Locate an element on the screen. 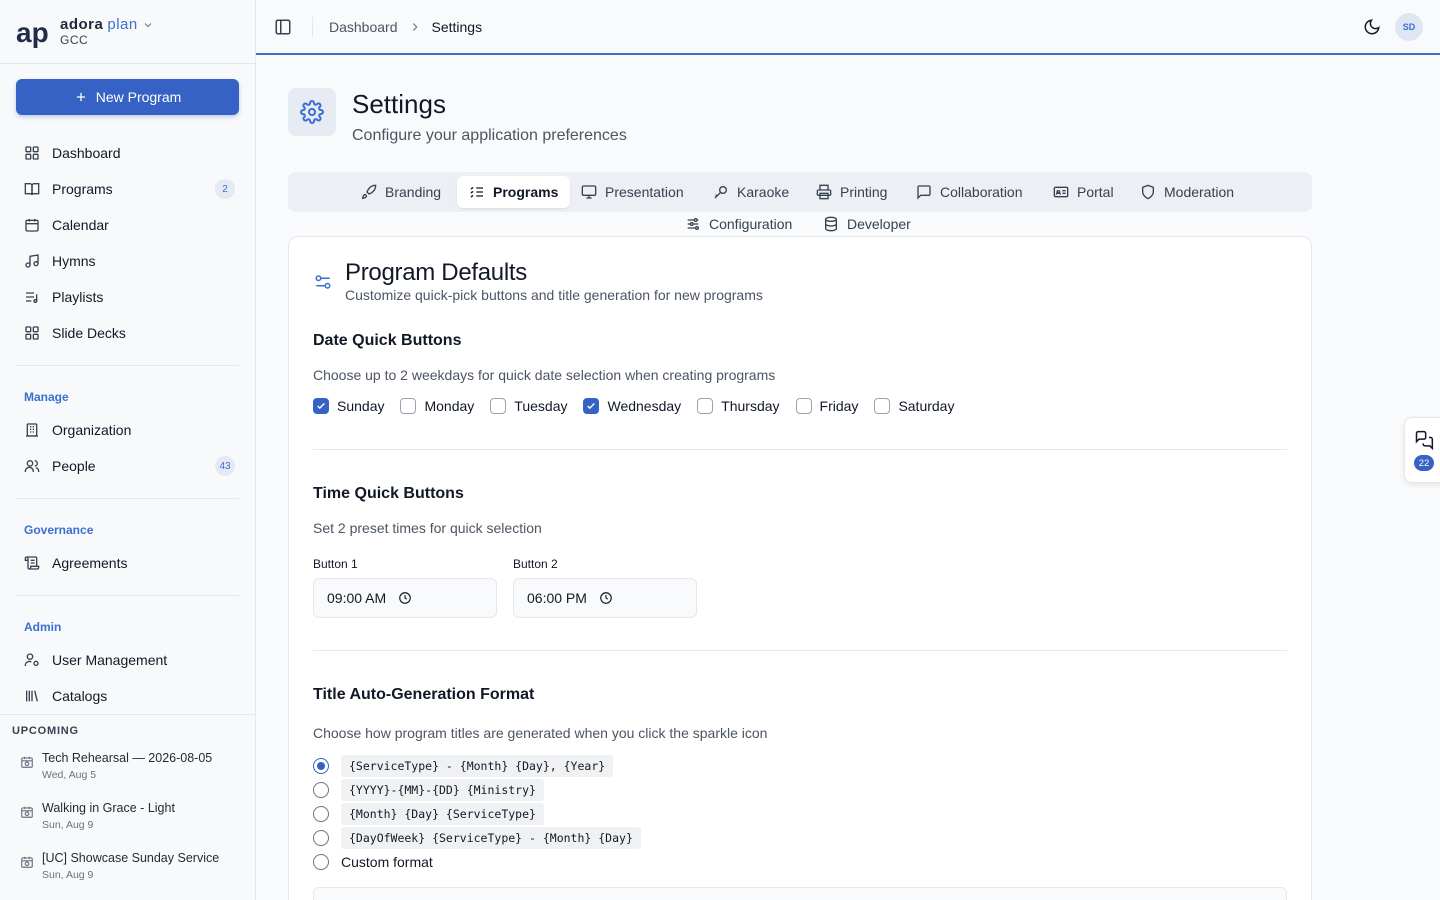 The image size is (1440, 900). brand-header: ap adora plan GCC is located at coordinates (127, 32).